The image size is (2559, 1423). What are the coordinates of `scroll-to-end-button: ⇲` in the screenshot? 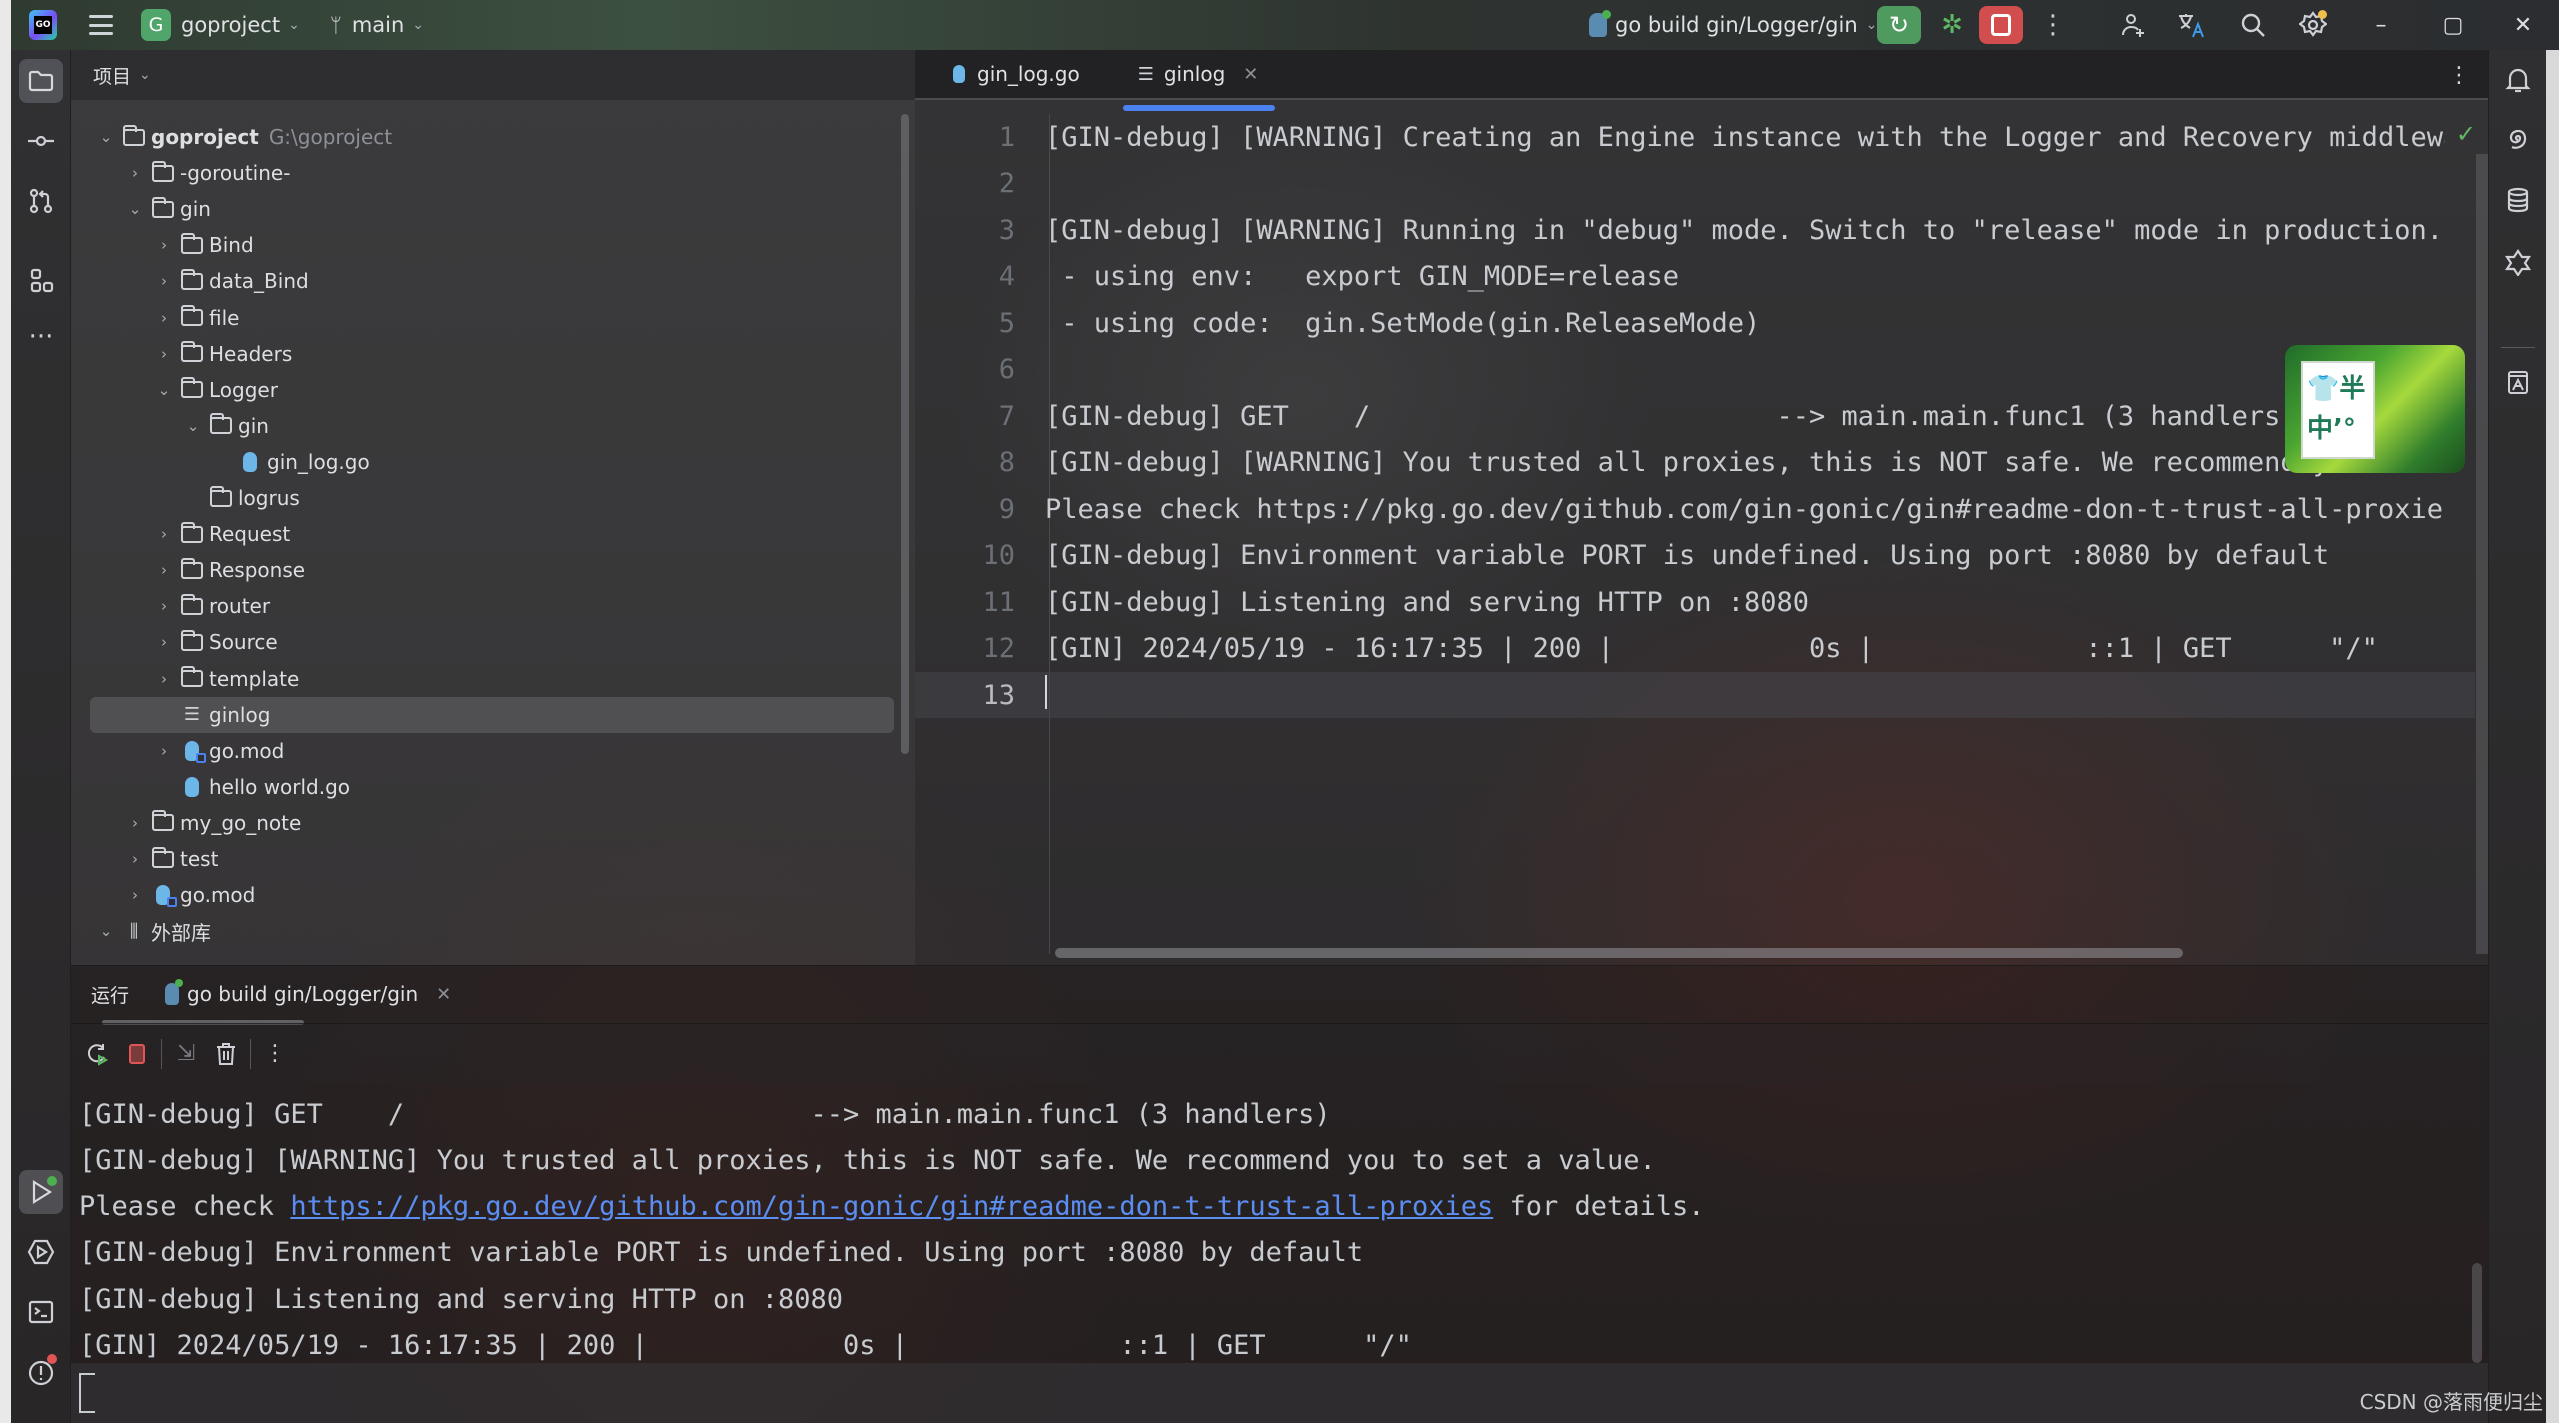 It's located at (186, 1054).